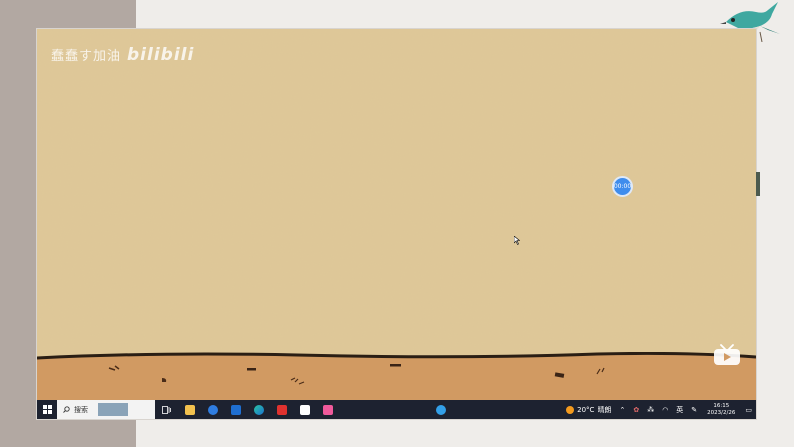 The height and width of the screenshot is (447, 794). I want to click on tray-app-button, so click(440, 409).